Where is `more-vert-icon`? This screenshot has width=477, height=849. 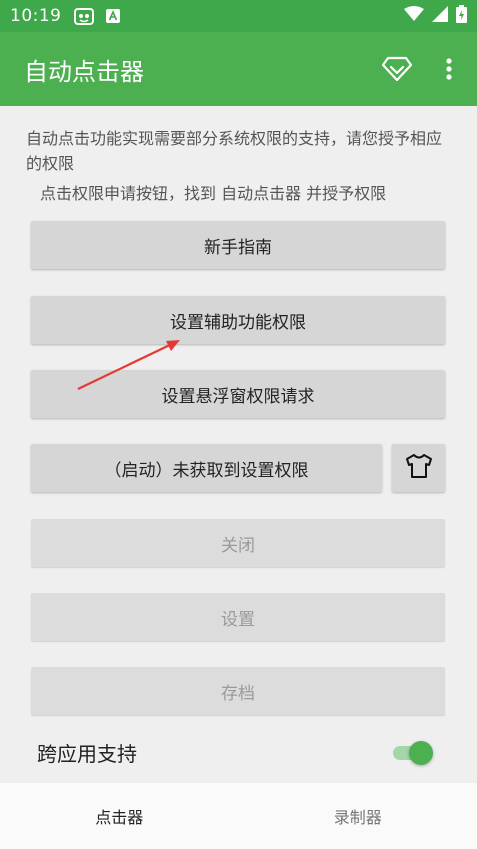 more-vert-icon is located at coordinates (449, 69).